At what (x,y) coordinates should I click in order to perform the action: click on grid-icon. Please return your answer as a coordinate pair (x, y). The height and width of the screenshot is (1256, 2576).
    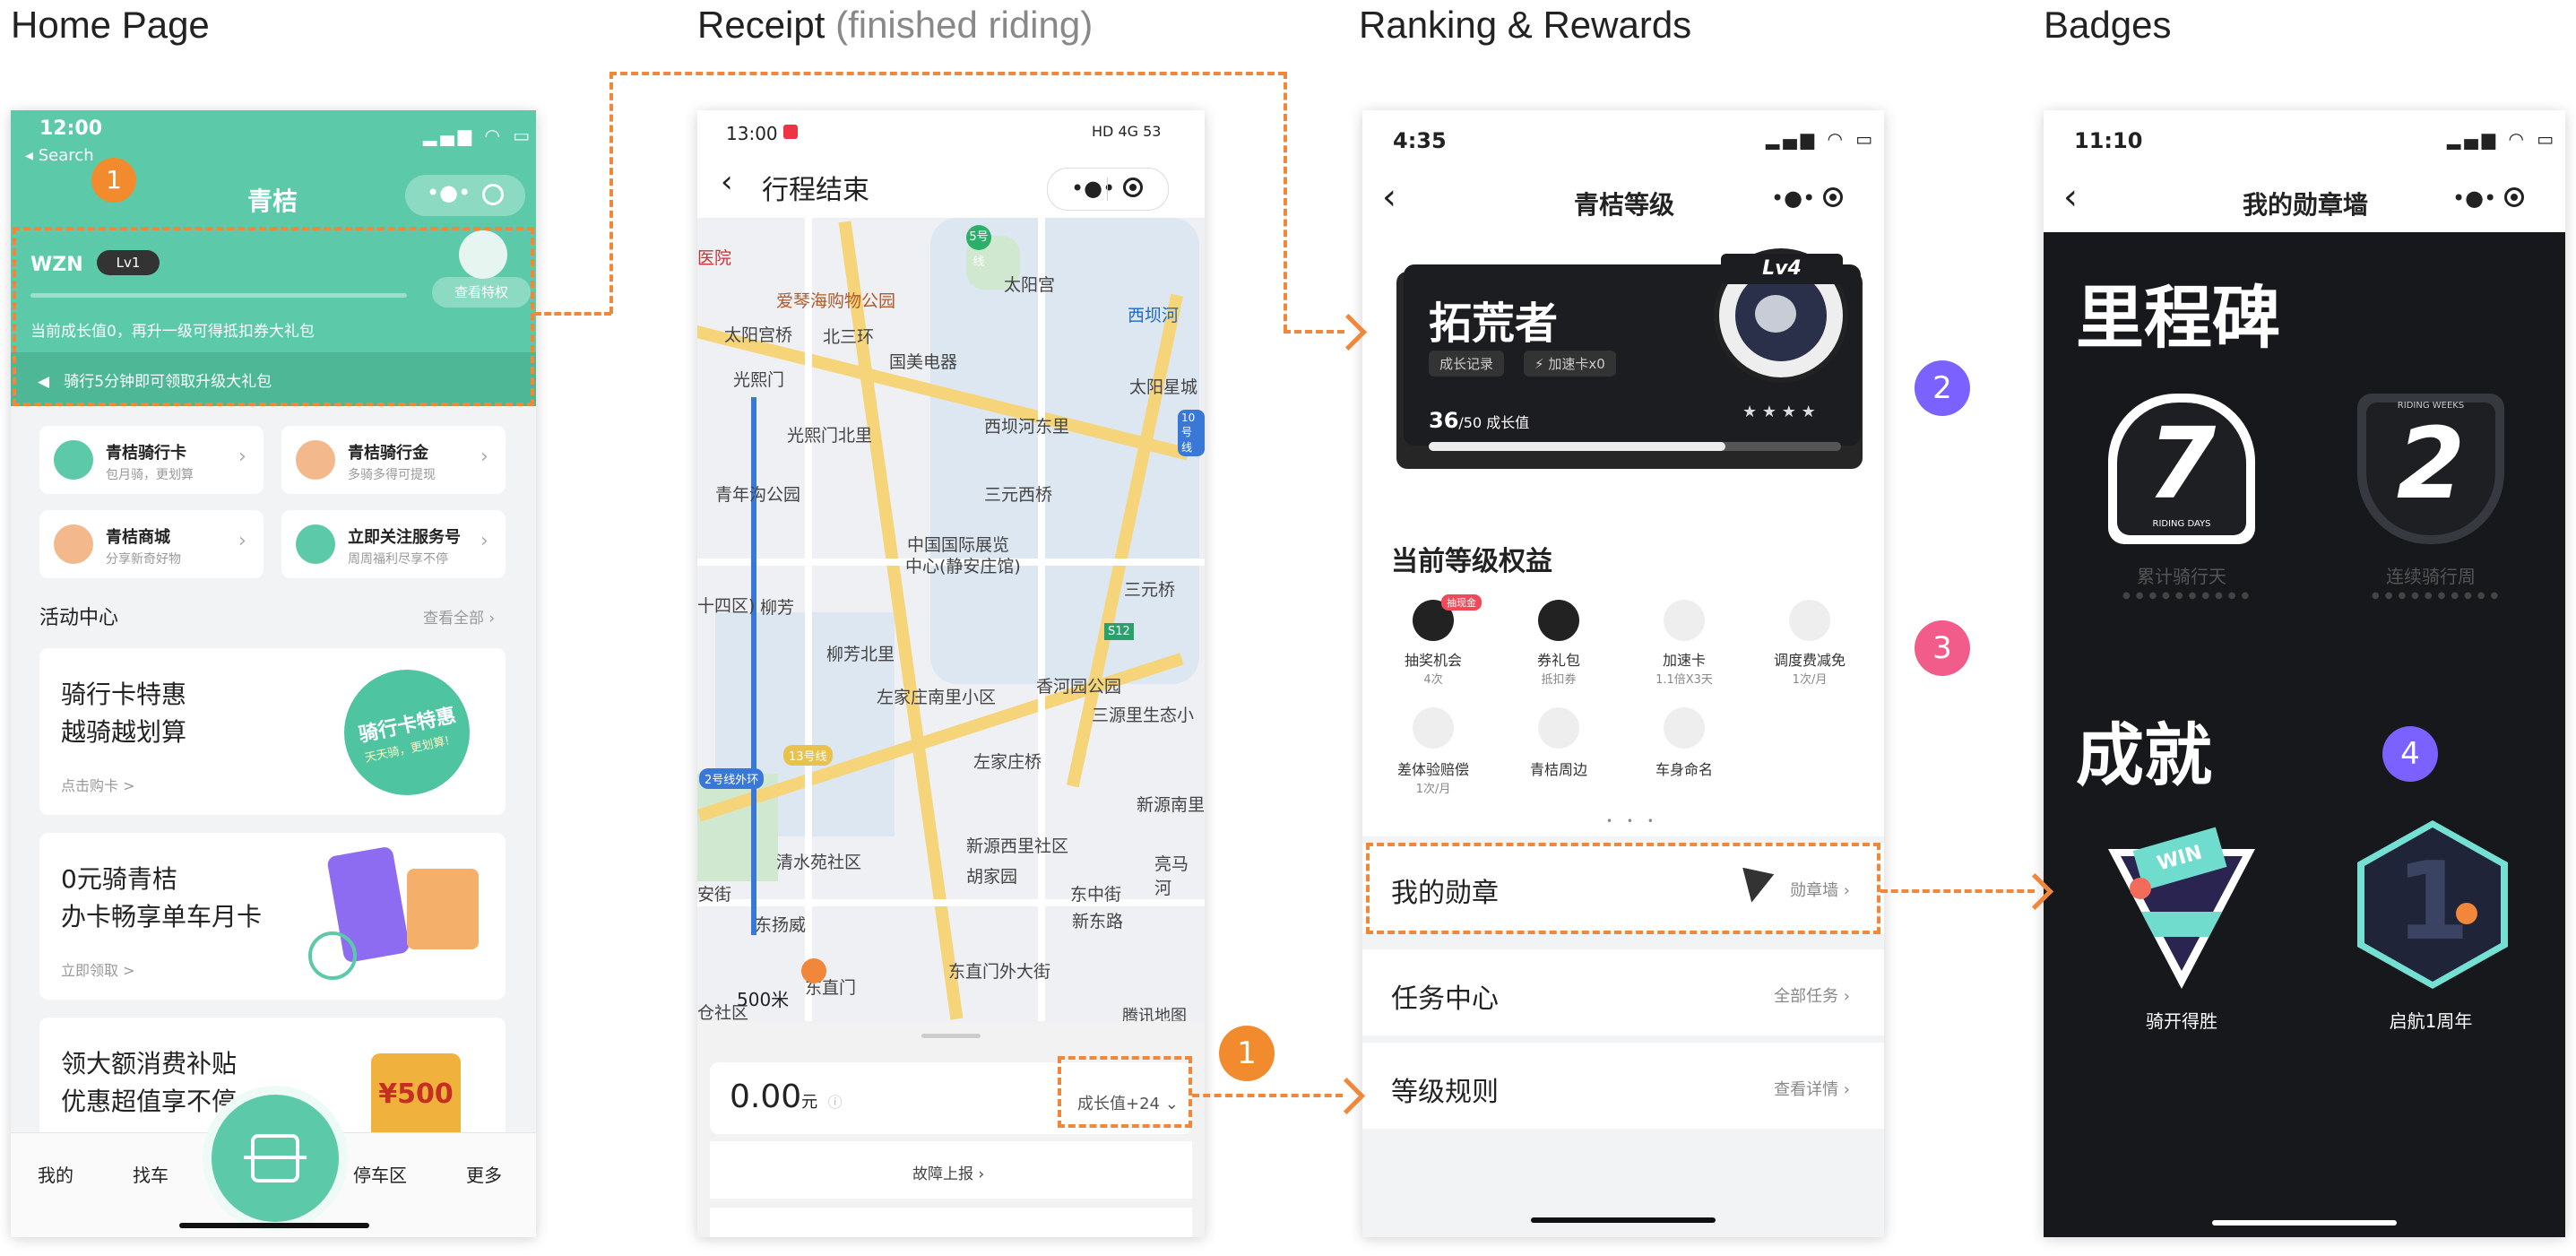
    Looking at the image, I should click on (315, 544).